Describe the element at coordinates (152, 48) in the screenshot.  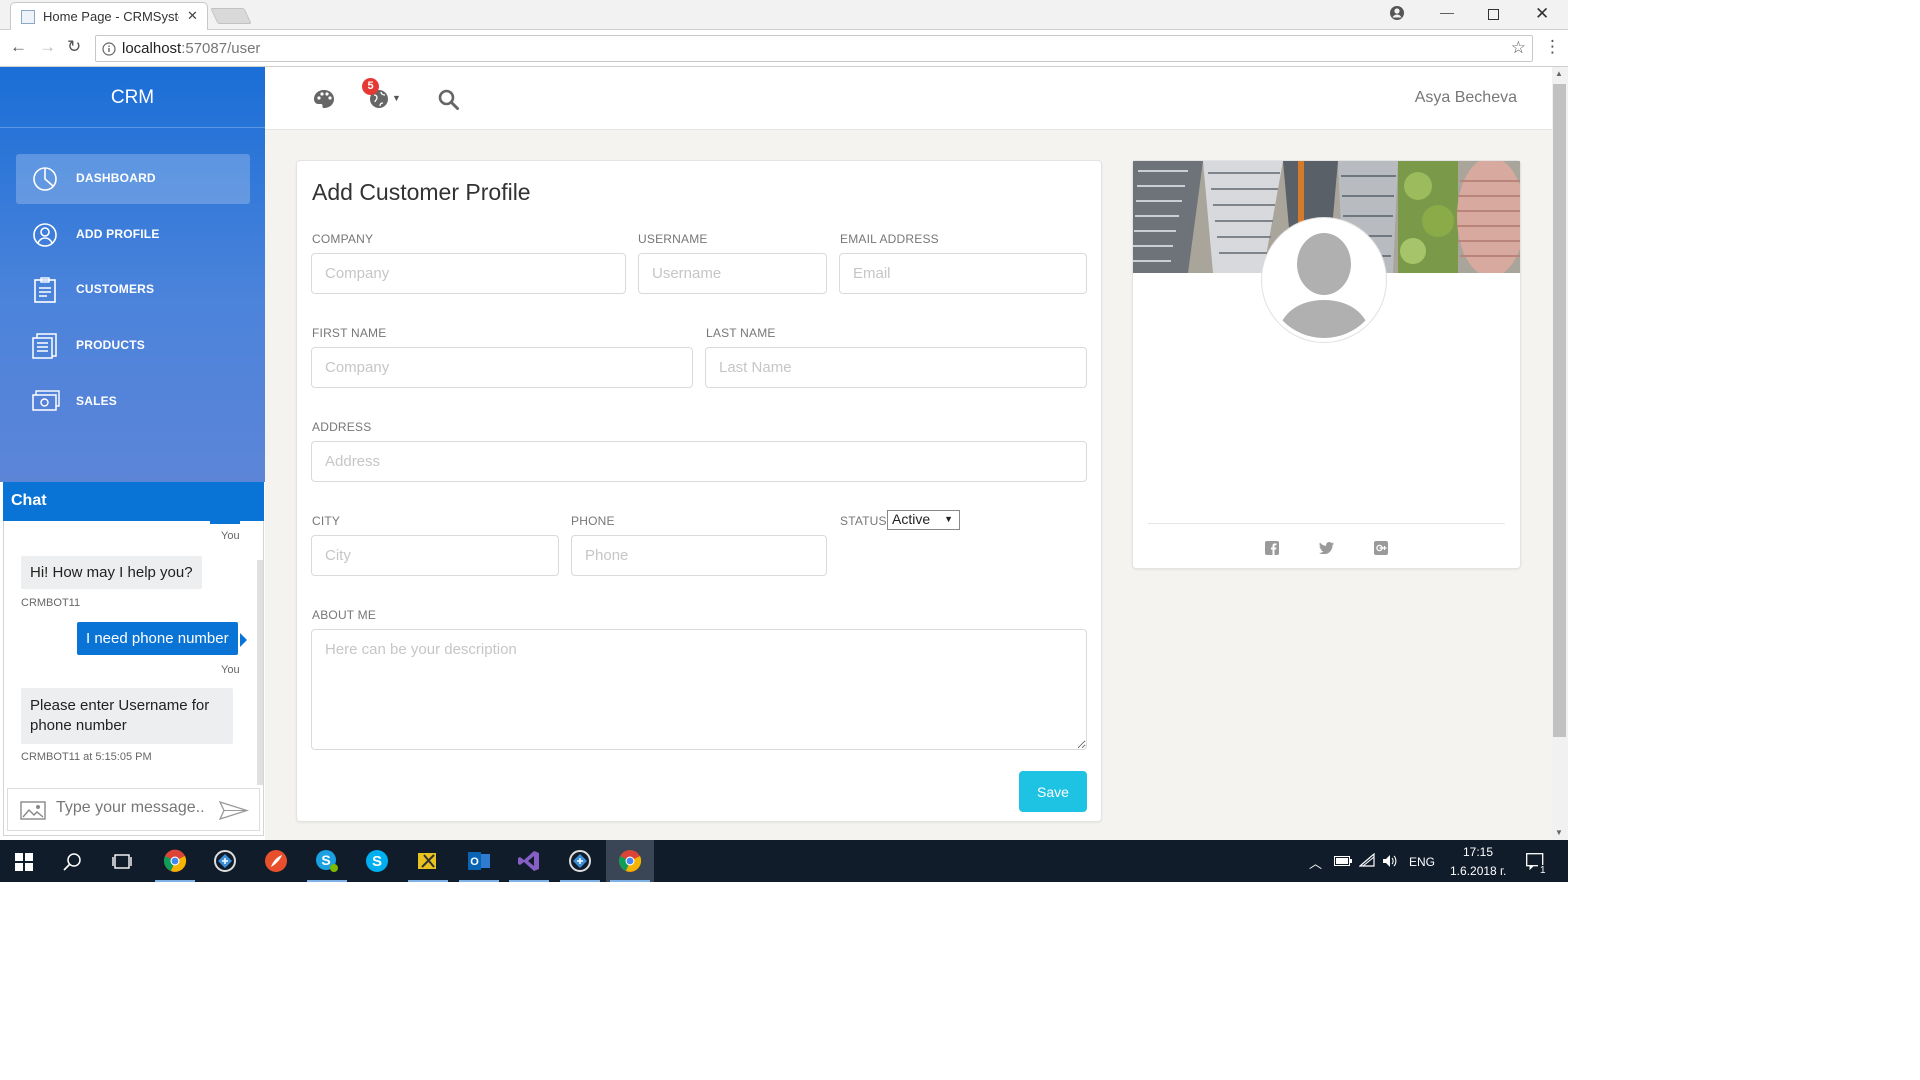
I see `url-host: localhost` at that location.